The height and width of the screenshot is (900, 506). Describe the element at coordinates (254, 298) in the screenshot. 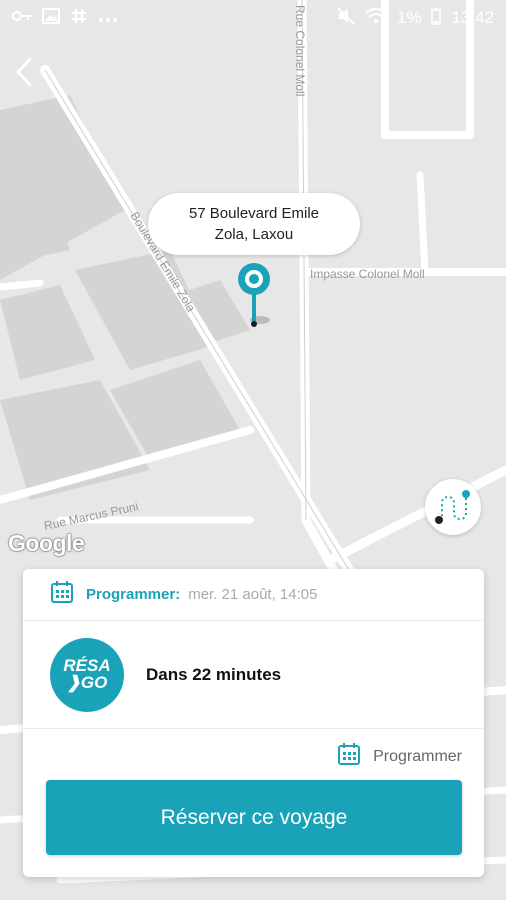

I see `map-pin-icon` at that location.